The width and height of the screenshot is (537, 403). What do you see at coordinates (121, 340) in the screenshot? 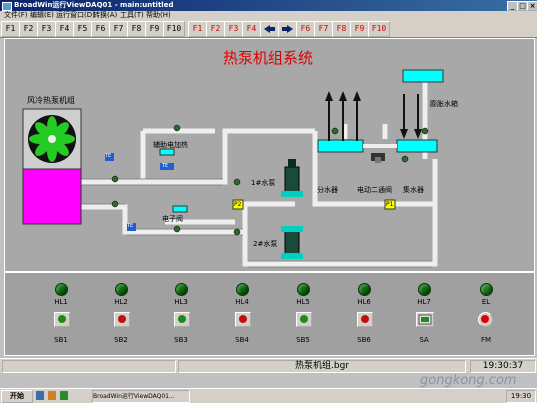
I see `button-label-sb2: SB2` at bounding box center [121, 340].